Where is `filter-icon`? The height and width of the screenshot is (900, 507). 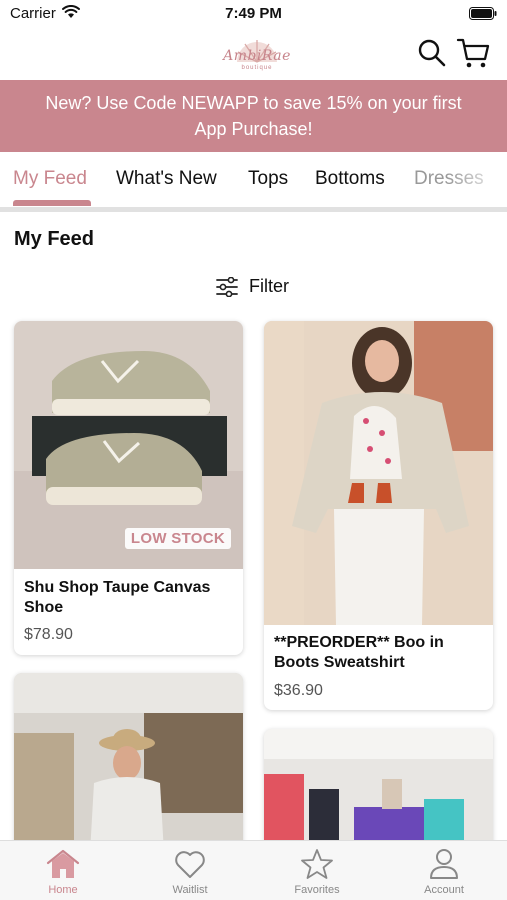 filter-icon is located at coordinates (227, 287).